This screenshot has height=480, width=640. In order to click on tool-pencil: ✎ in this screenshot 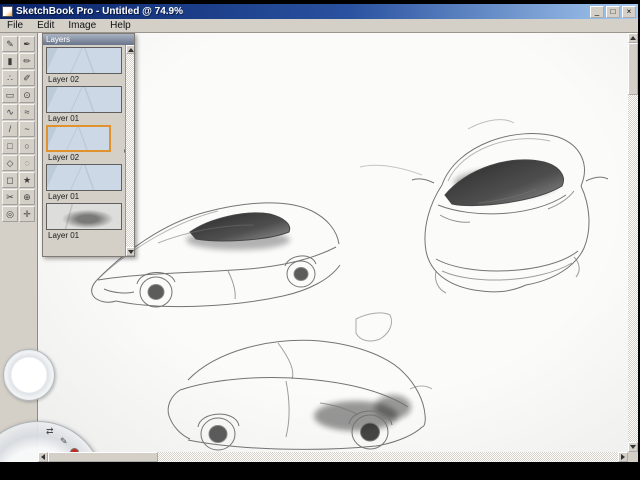, I will do `click(10, 44)`.